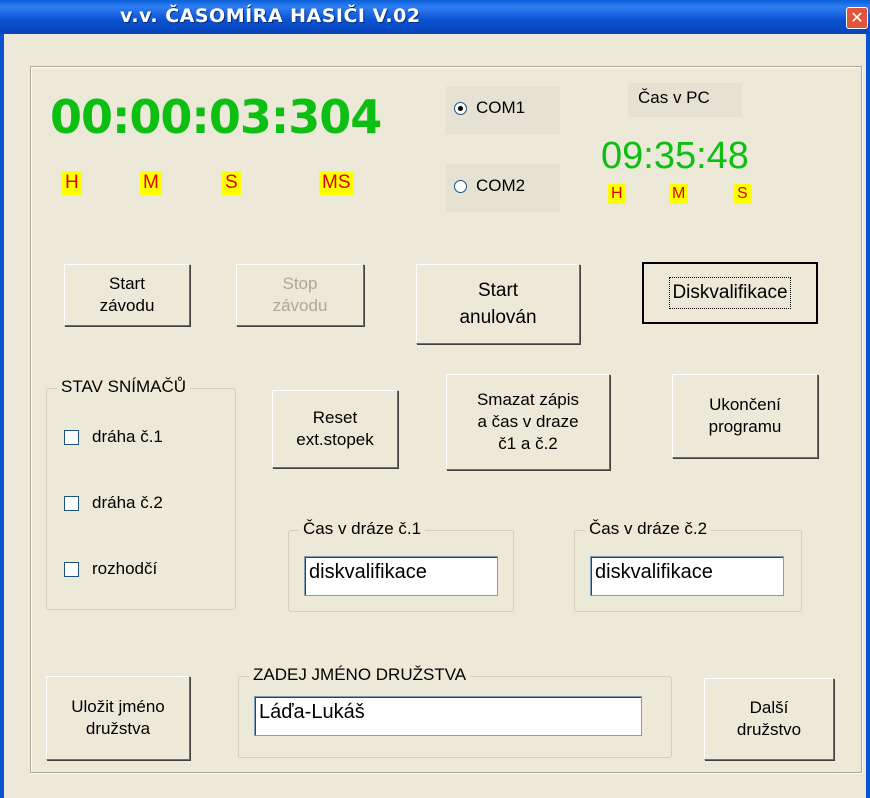 The height and width of the screenshot is (798, 870). Describe the element at coordinates (2, 416) in the screenshot. I see `window-frame-left` at that location.